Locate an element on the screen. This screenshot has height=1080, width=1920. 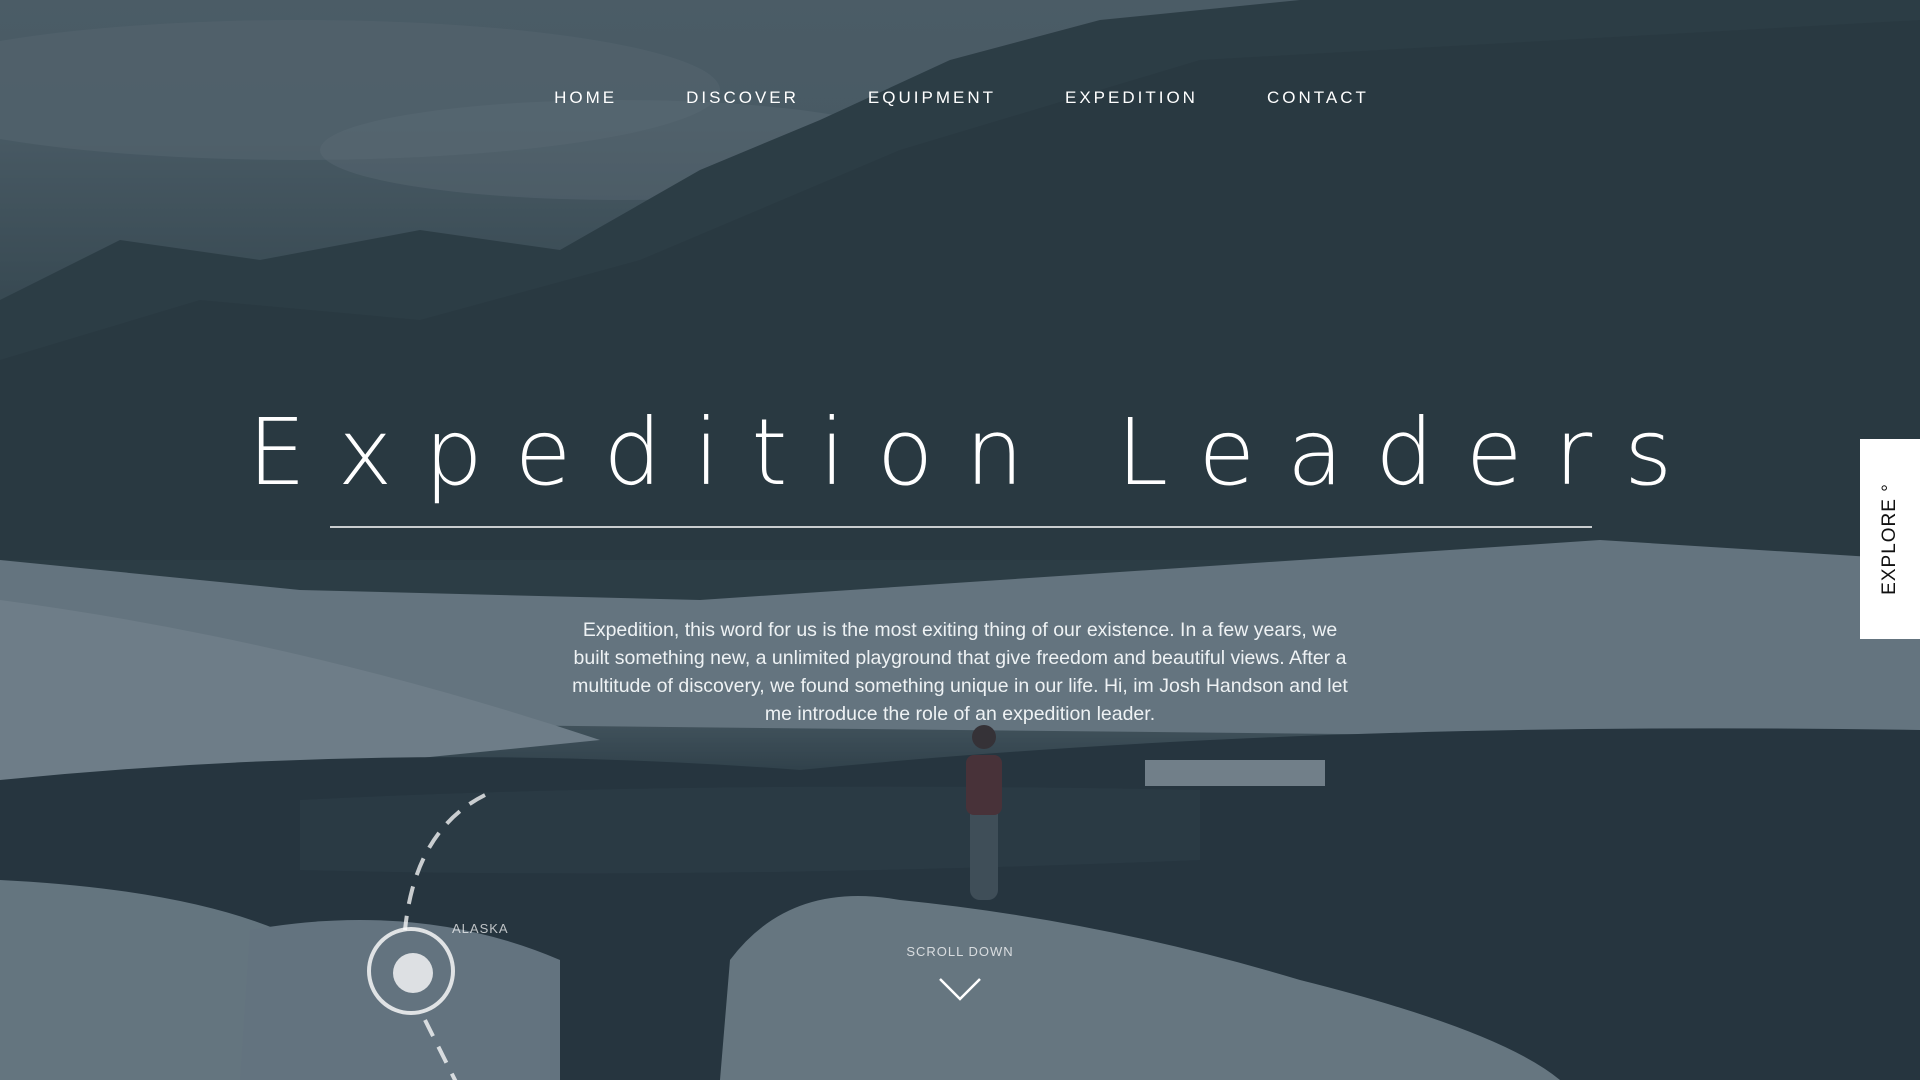
location-marker is located at coordinates (411, 971).